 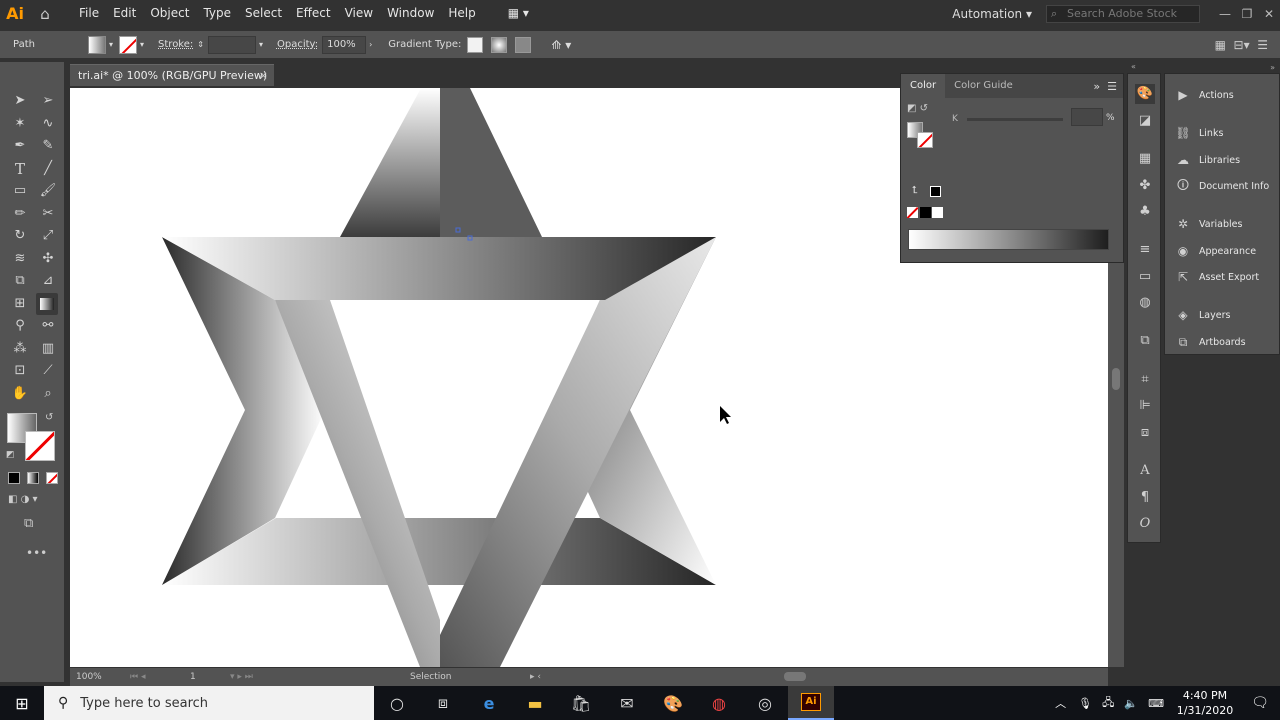 I want to click on menu-effect: Effect, so click(x=313, y=13).